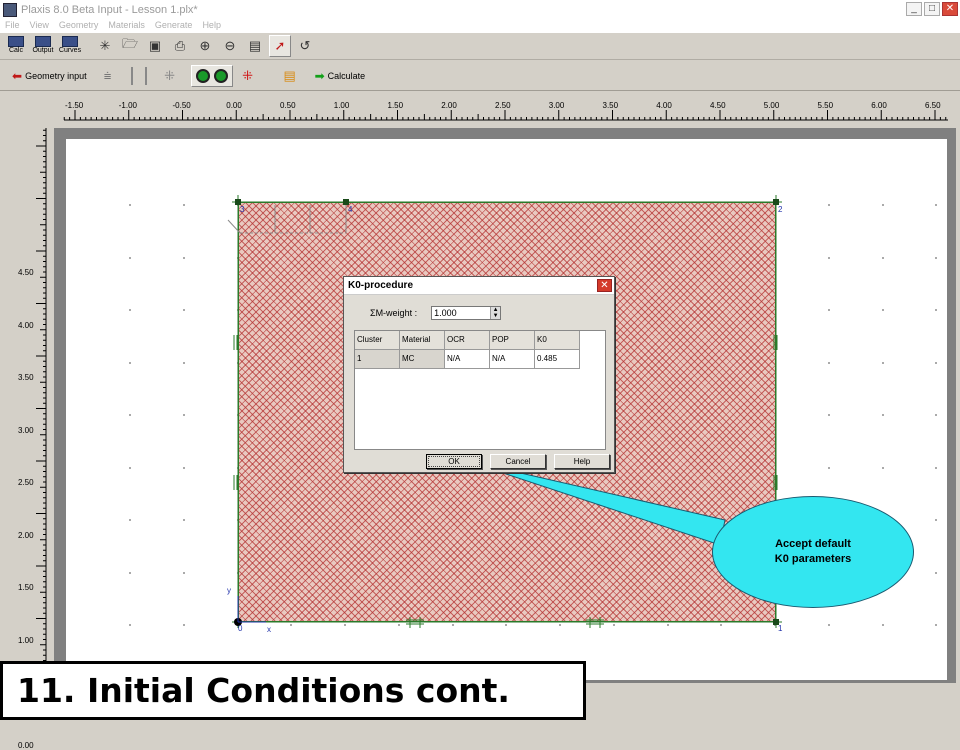 The height and width of the screenshot is (750, 960). What do you see at coordinates (240, 628) in the screenshot?
I see `point-0-label: 0` at bounding box center [240, 628].